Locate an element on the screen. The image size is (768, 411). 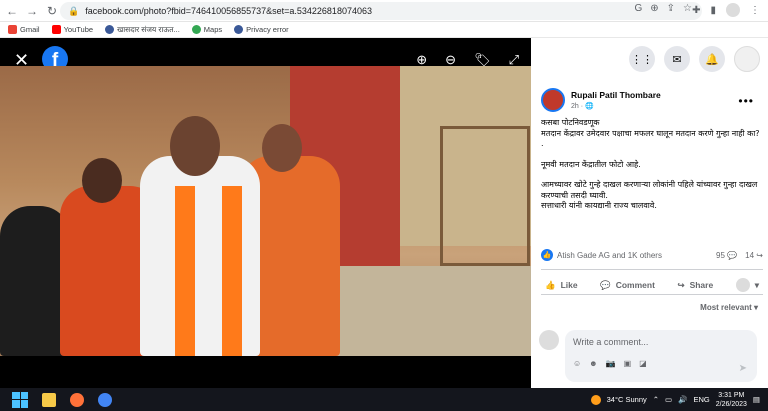
comment-input: Write a comment... ☺ ☻ 📷 ▣ ◪ ➤ is located at coordinates (661, 356).